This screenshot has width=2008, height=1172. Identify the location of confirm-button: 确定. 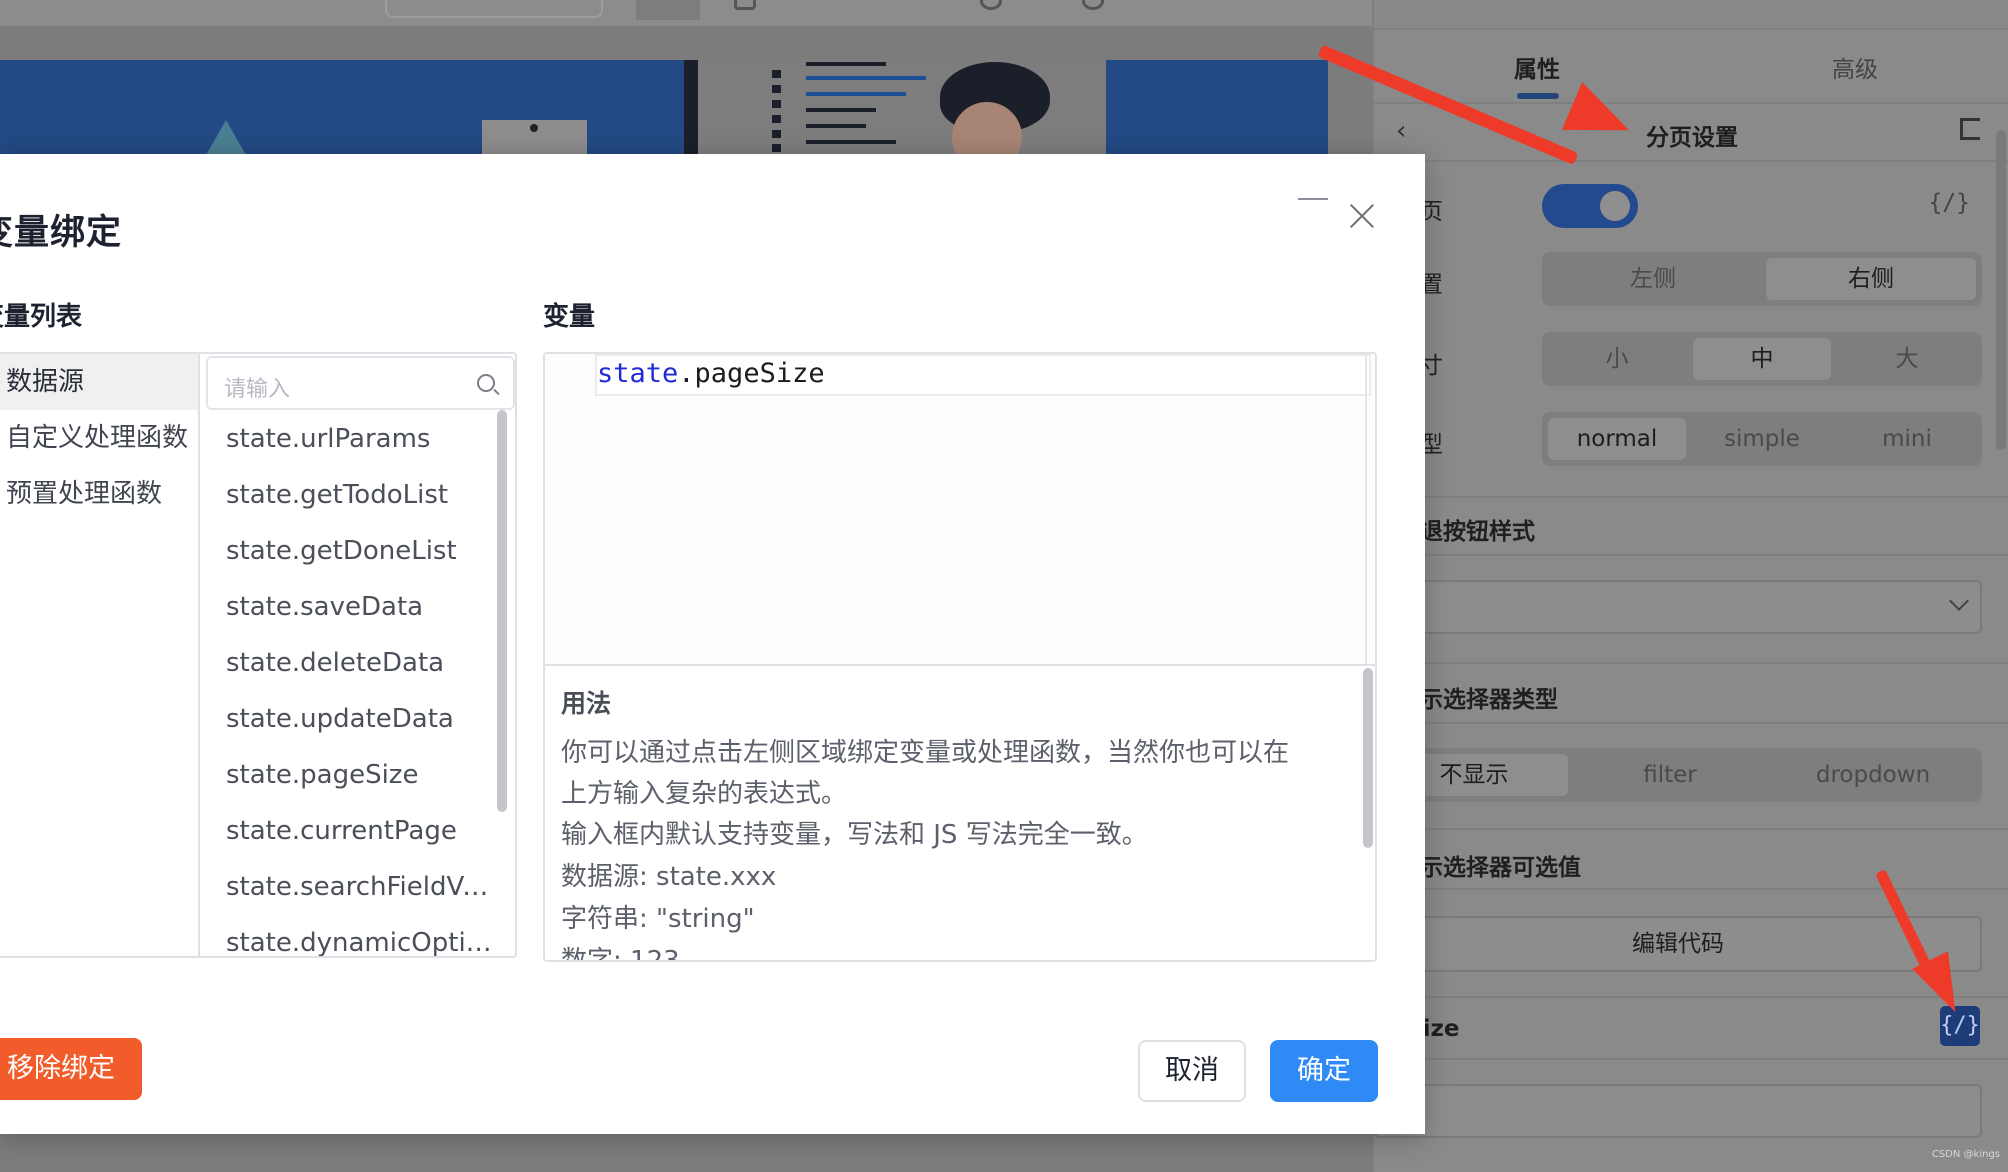
(1324, 1071).